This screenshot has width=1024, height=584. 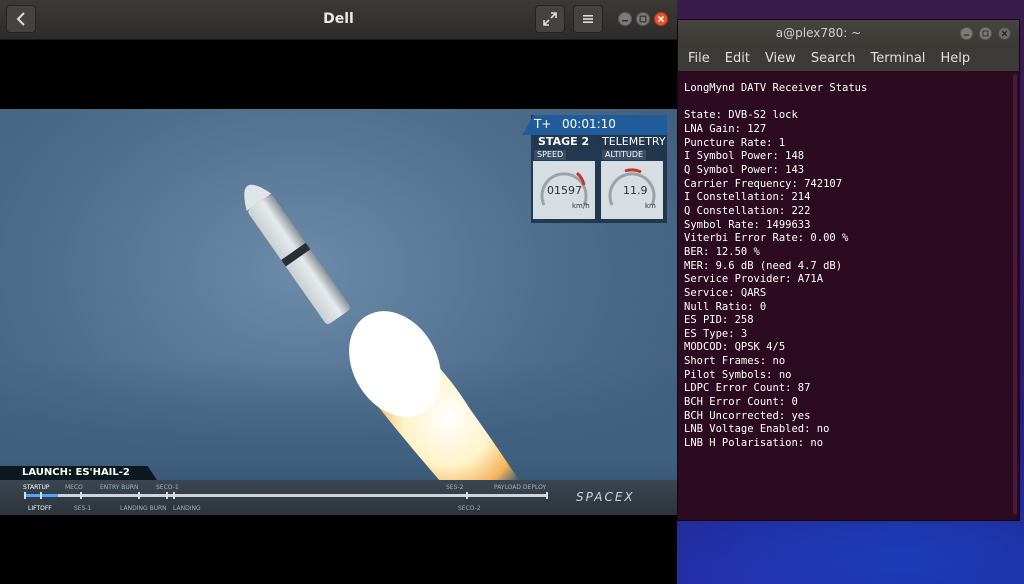 I want to click on status-line: MER: 9.6 dB (need 4.7 dB), so click(x=763, y=265).